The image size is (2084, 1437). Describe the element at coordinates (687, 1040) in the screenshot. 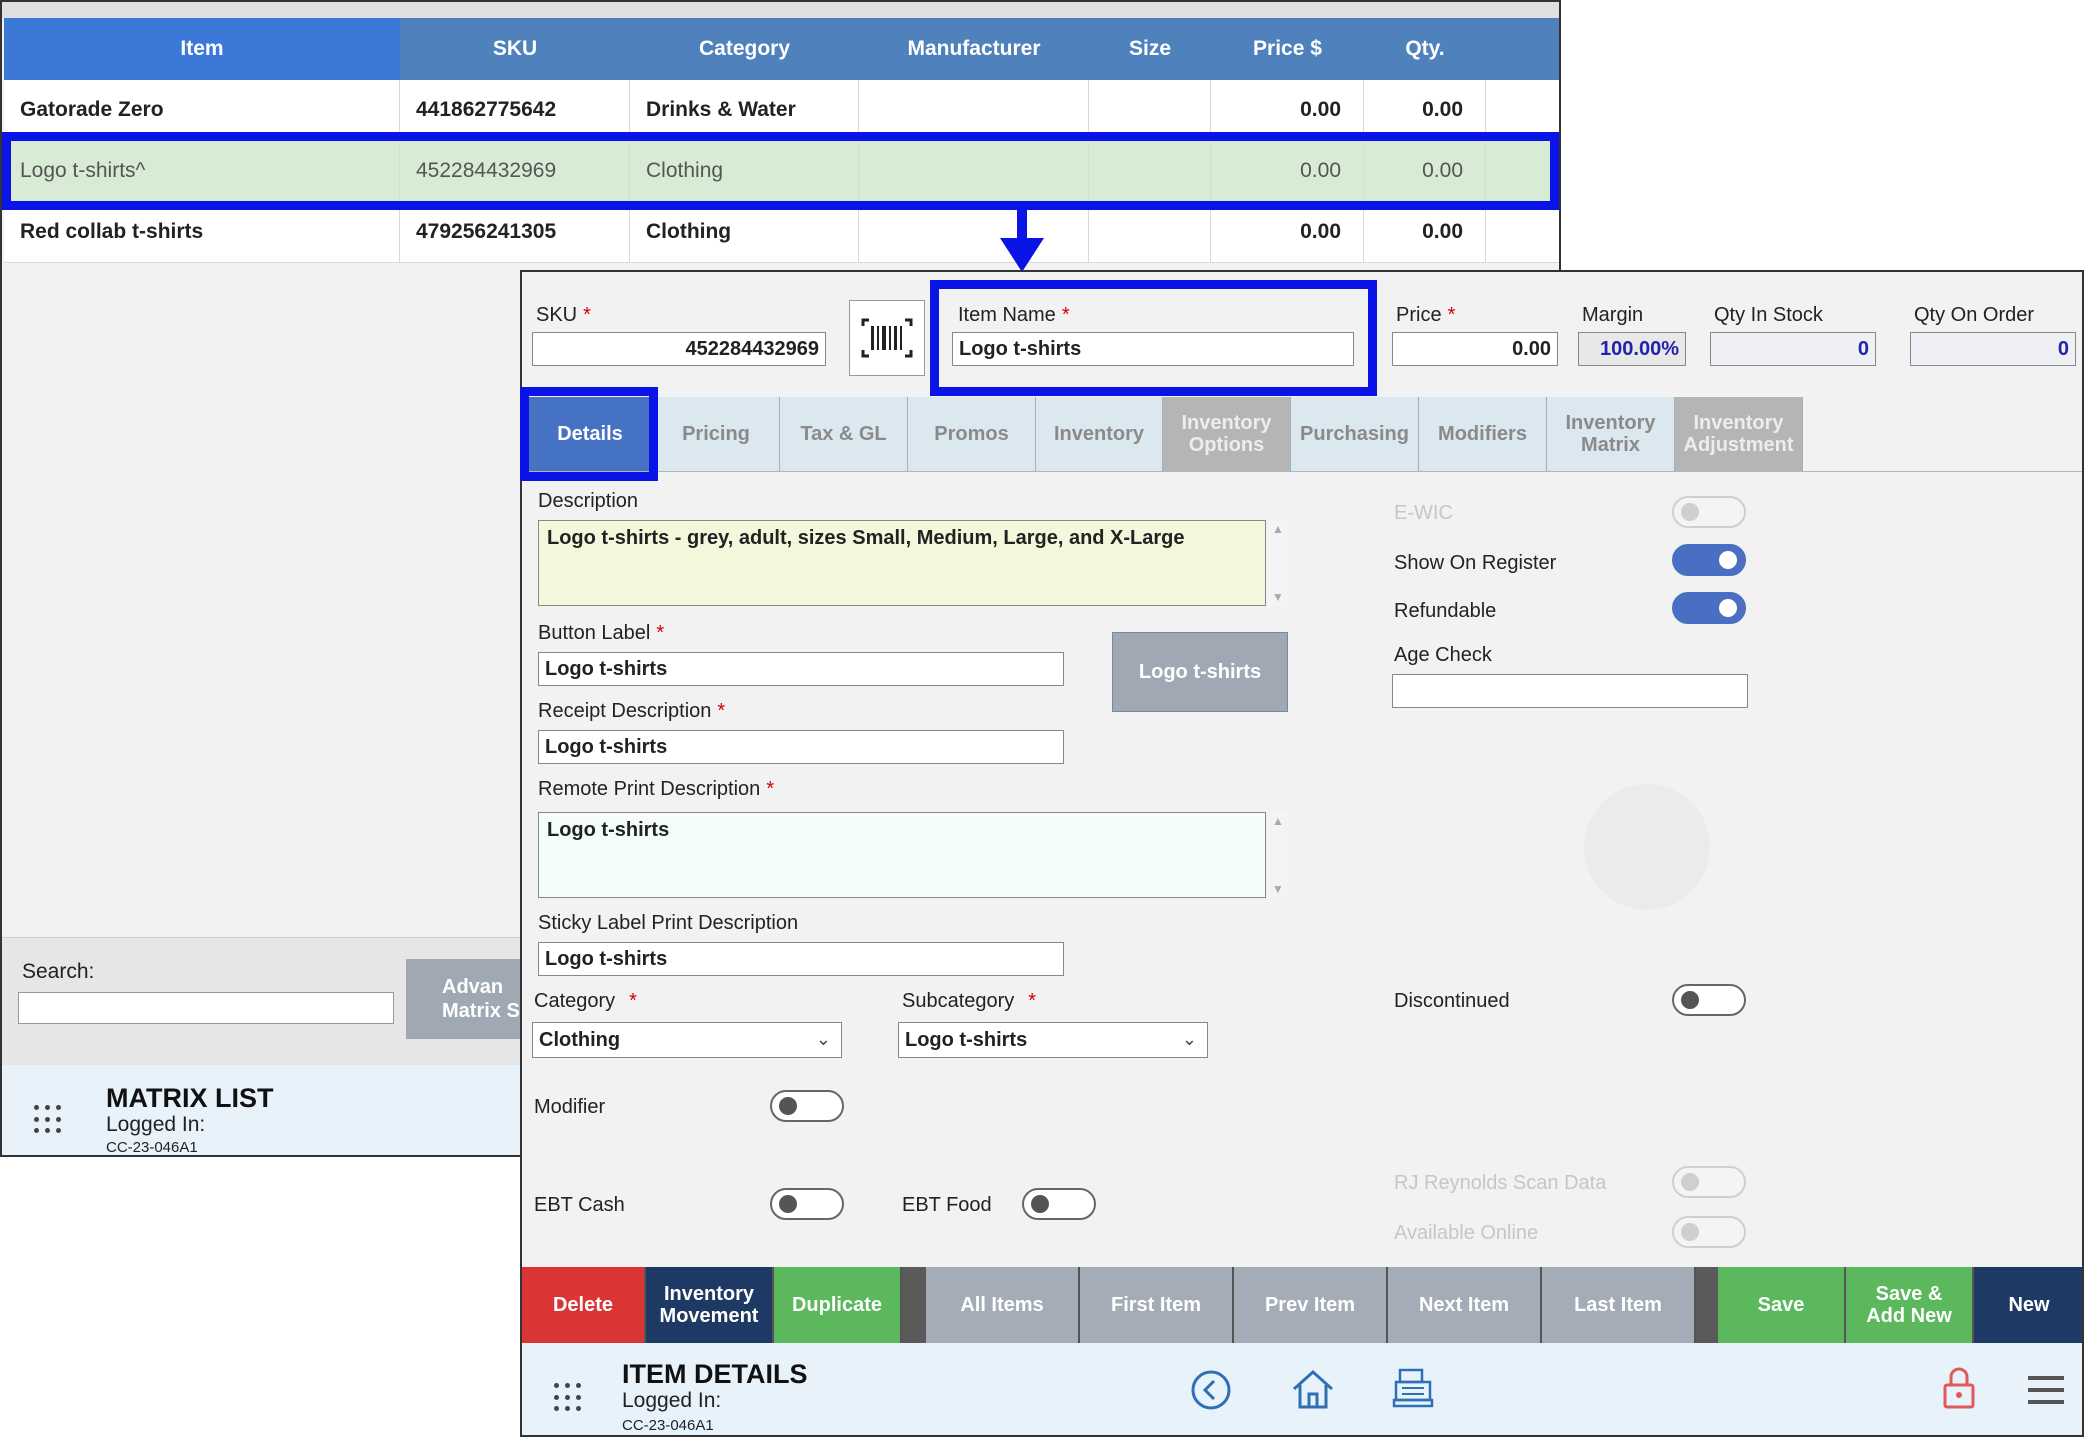

I see `category-select: Clothing ⌄` at that location.